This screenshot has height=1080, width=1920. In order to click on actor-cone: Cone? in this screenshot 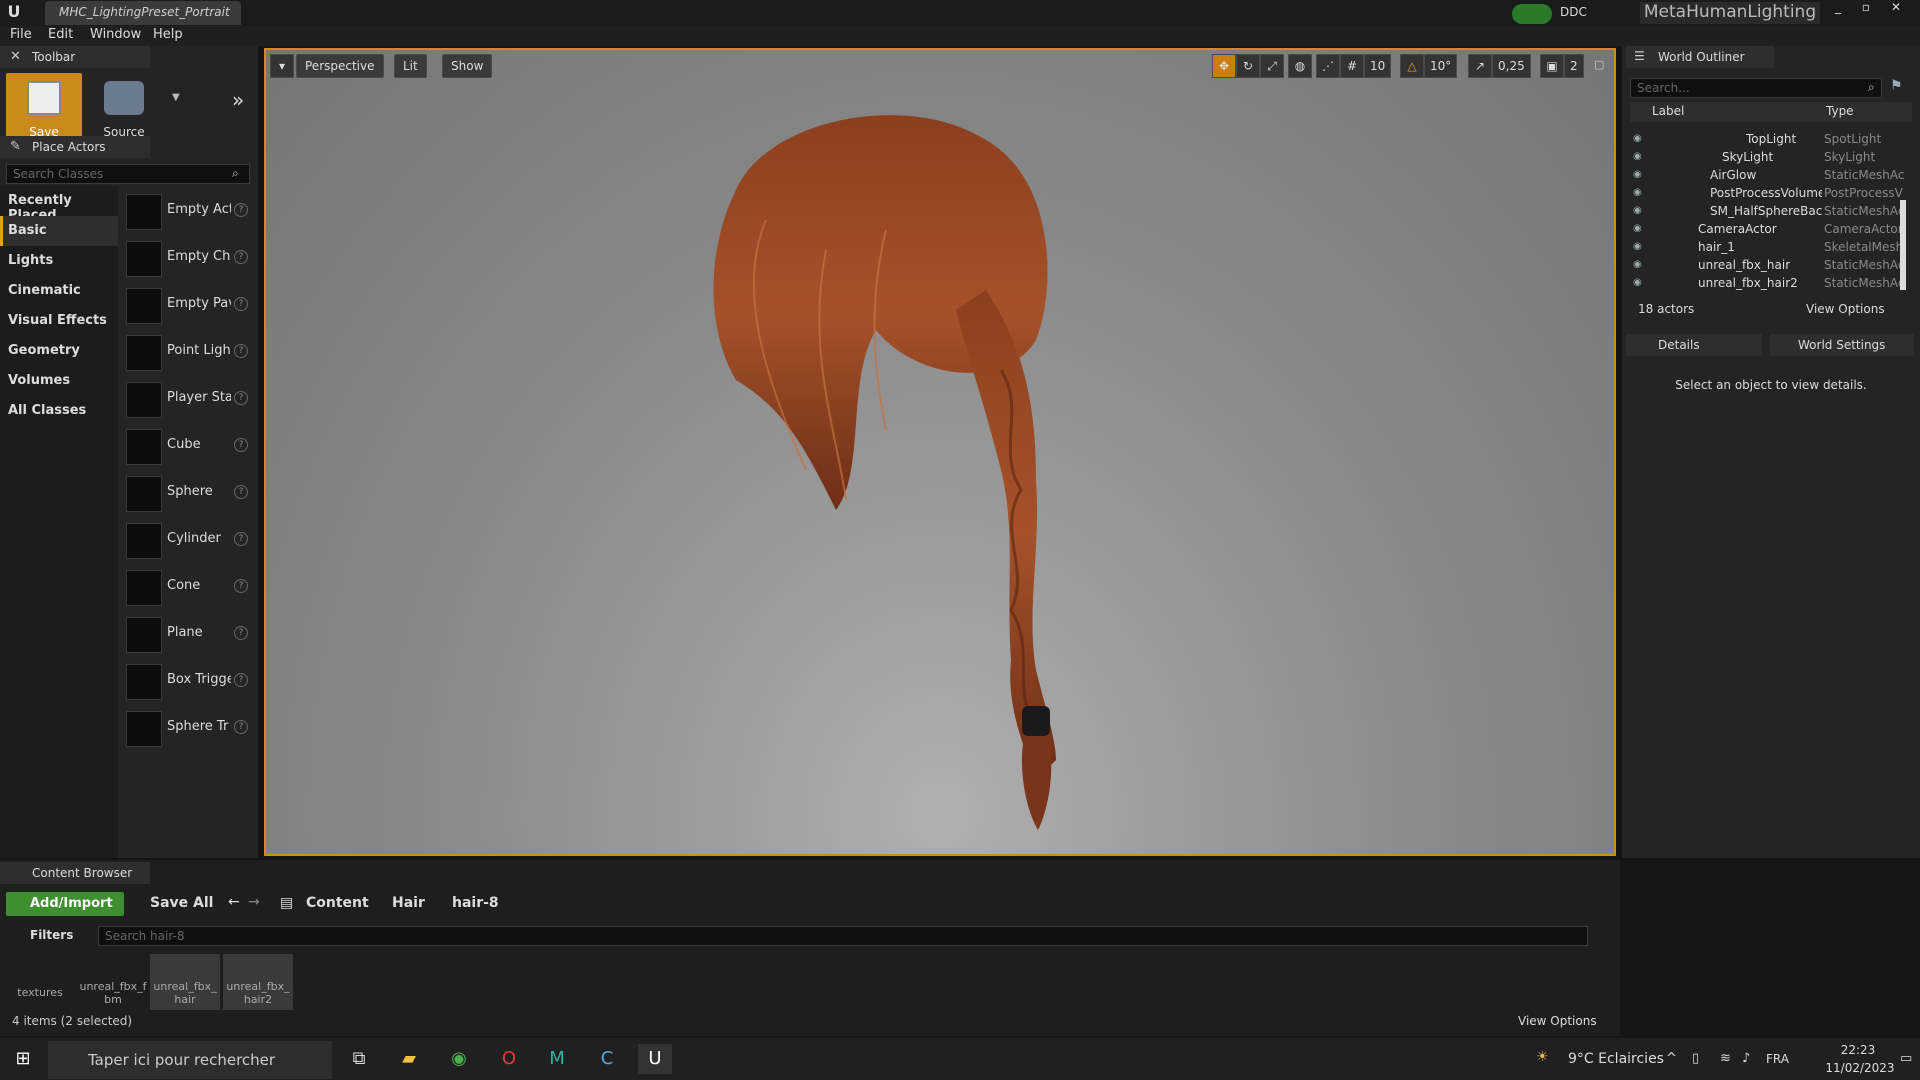, I will do `click(187, 587)`.